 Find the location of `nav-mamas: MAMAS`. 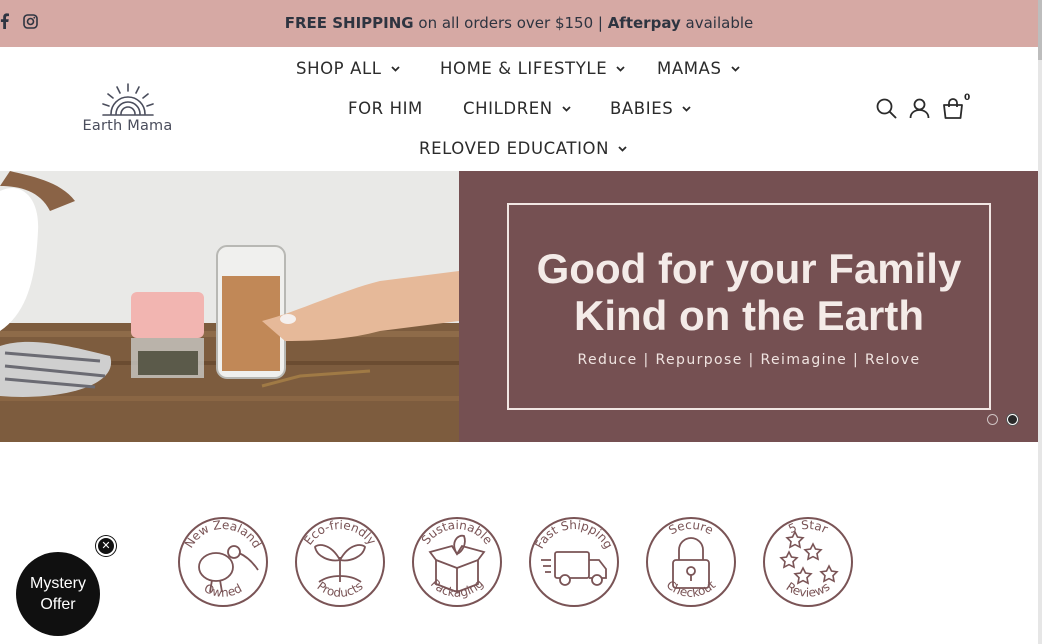

nav-mamas: MAMAS is located at coordinates (698, 68).